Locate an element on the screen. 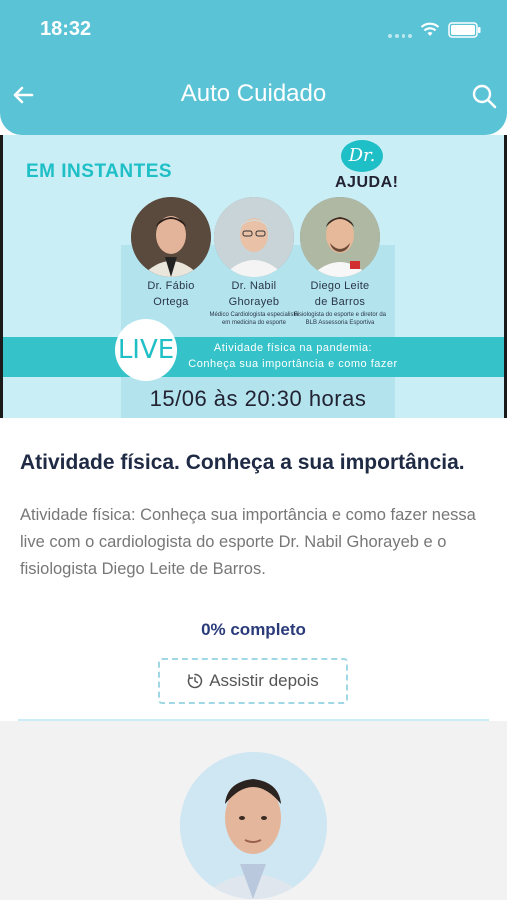  doctor-name-line1: Dr. Nabil is located at coordinates (254, 286).